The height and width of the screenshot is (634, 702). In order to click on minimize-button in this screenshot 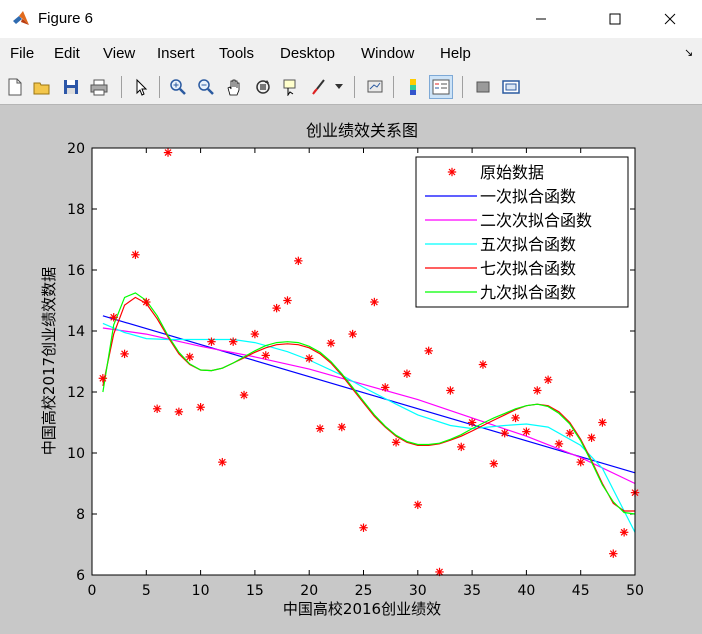, I will do `click(541, 19)`.